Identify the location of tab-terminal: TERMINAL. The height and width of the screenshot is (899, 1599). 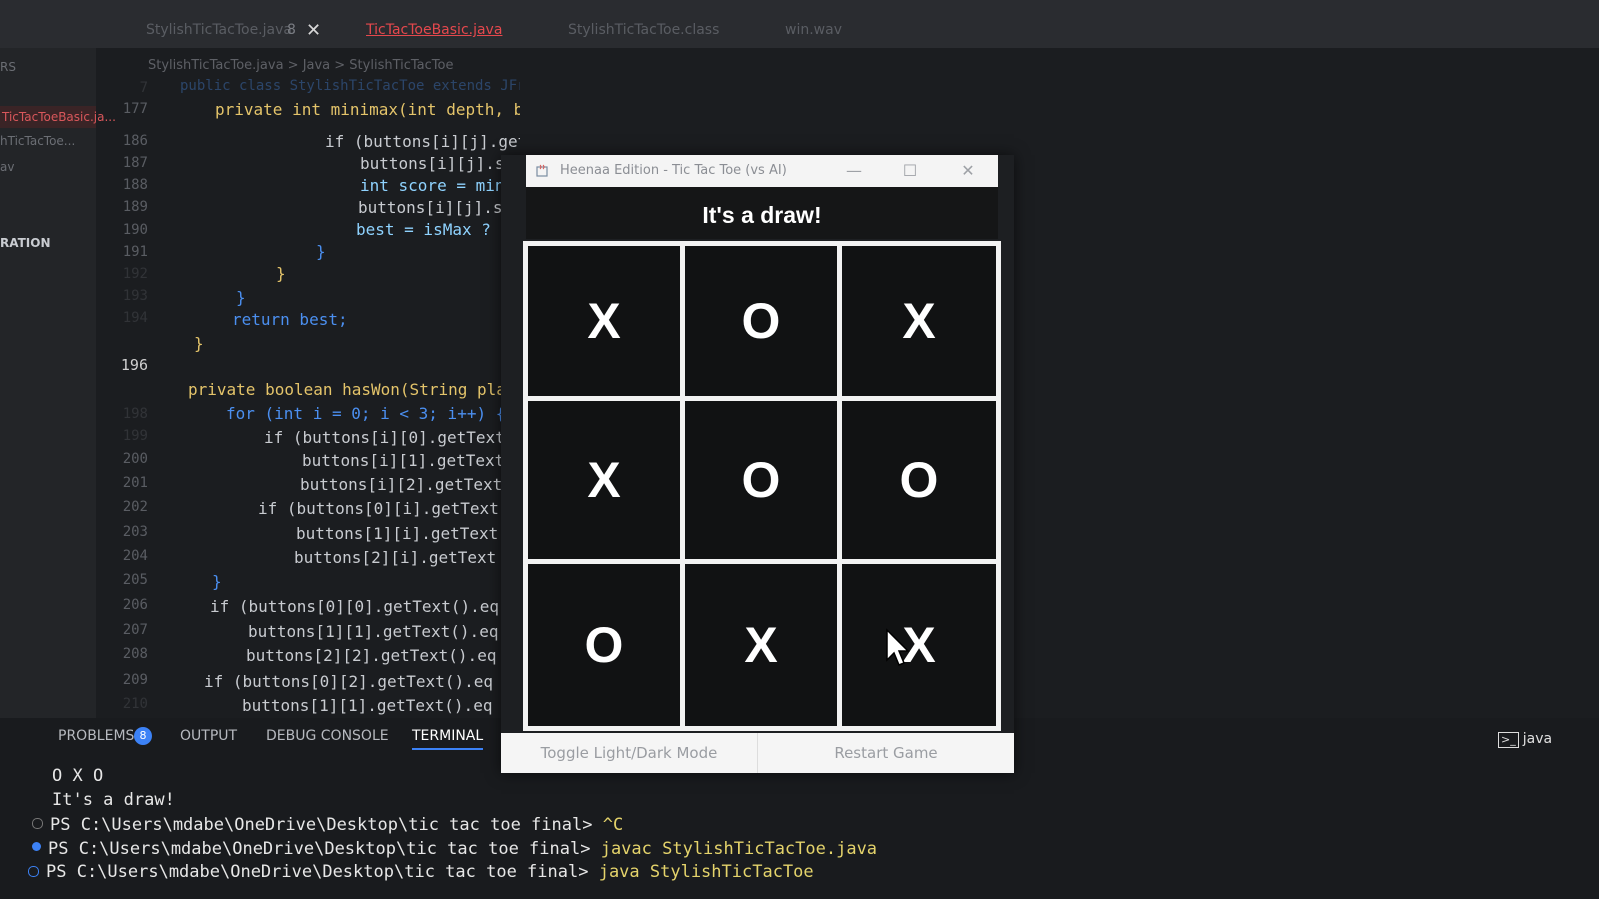
(448, 739).